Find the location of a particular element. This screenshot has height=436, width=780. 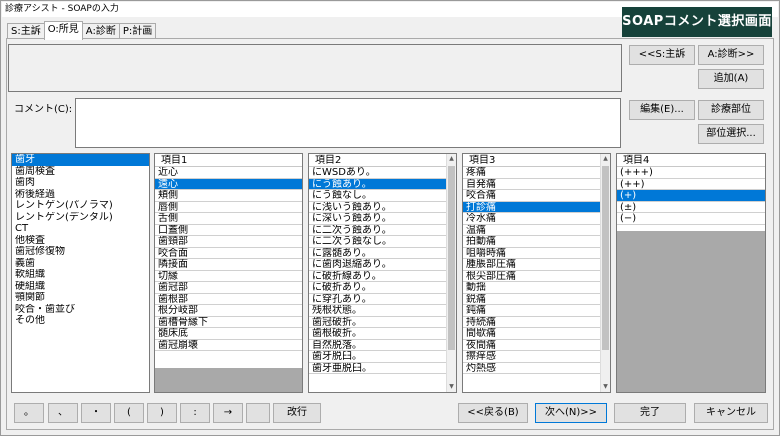

item1-list-item: 近心 is located at coordinates (228, 173).